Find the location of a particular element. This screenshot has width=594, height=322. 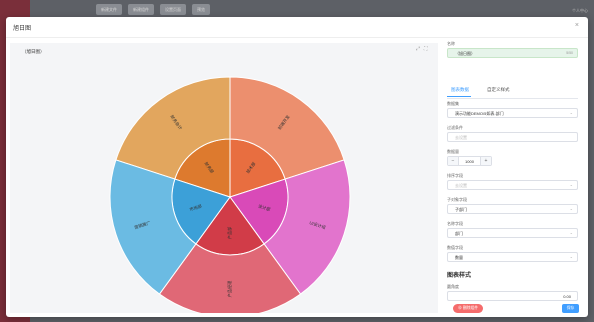

sunburst-inner-label: 产品部 is located at coordinates (229, 233).